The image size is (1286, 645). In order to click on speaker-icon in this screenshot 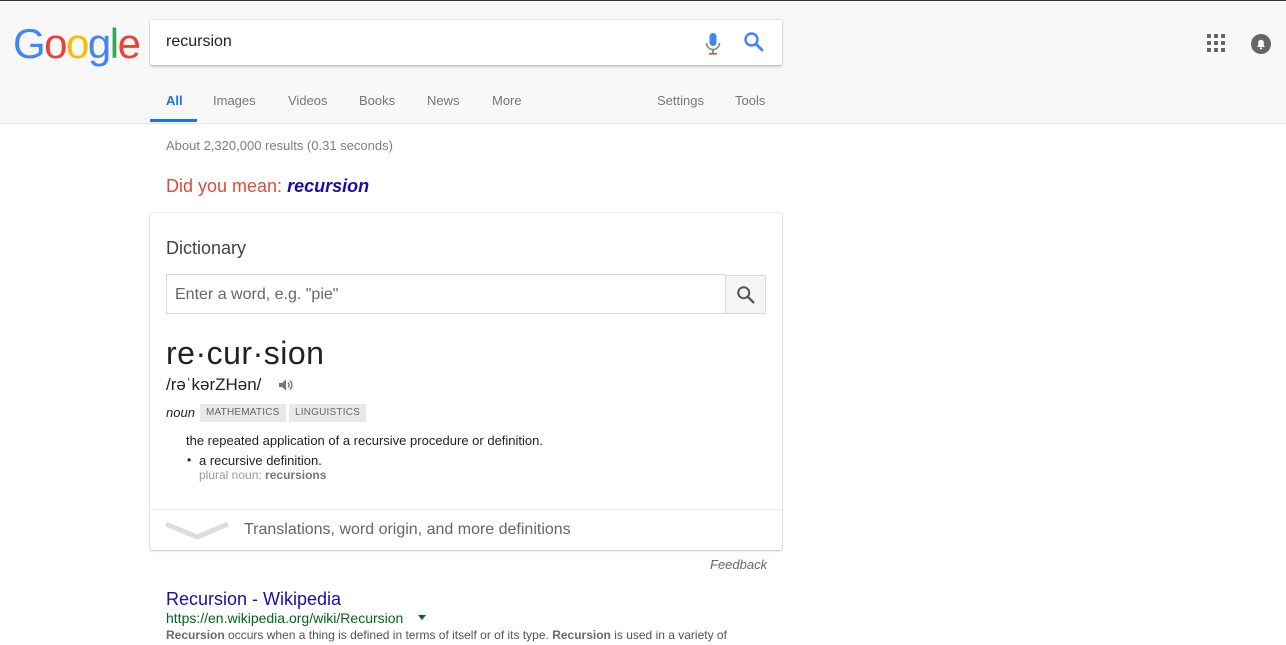, I will do `click(285, 385)`.